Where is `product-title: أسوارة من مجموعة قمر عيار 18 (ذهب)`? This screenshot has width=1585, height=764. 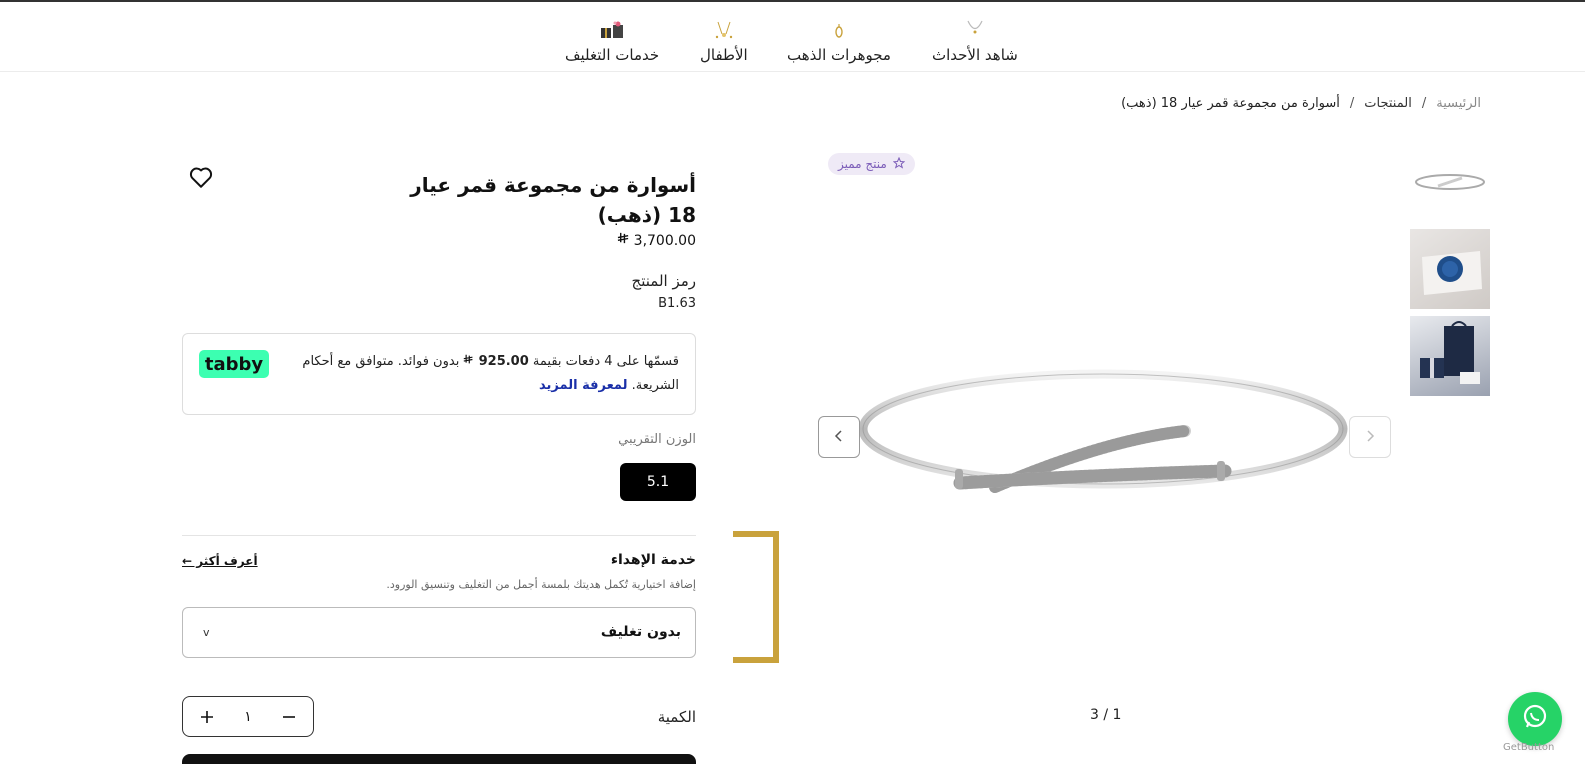
product-title: أسوارة من مجموعة قمر عيار 18 (ذهب) is located at coordinates (553, 200).